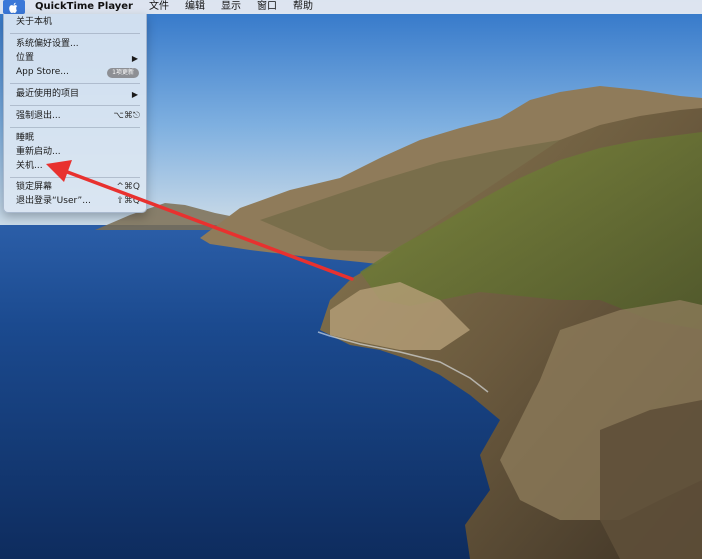 This screenshot has width=702, height=559. What do you see at coordinates (75, 138) in the screenshot?
I see `menu-item-sleep: 睡眠` at bounding box center [75, 138].